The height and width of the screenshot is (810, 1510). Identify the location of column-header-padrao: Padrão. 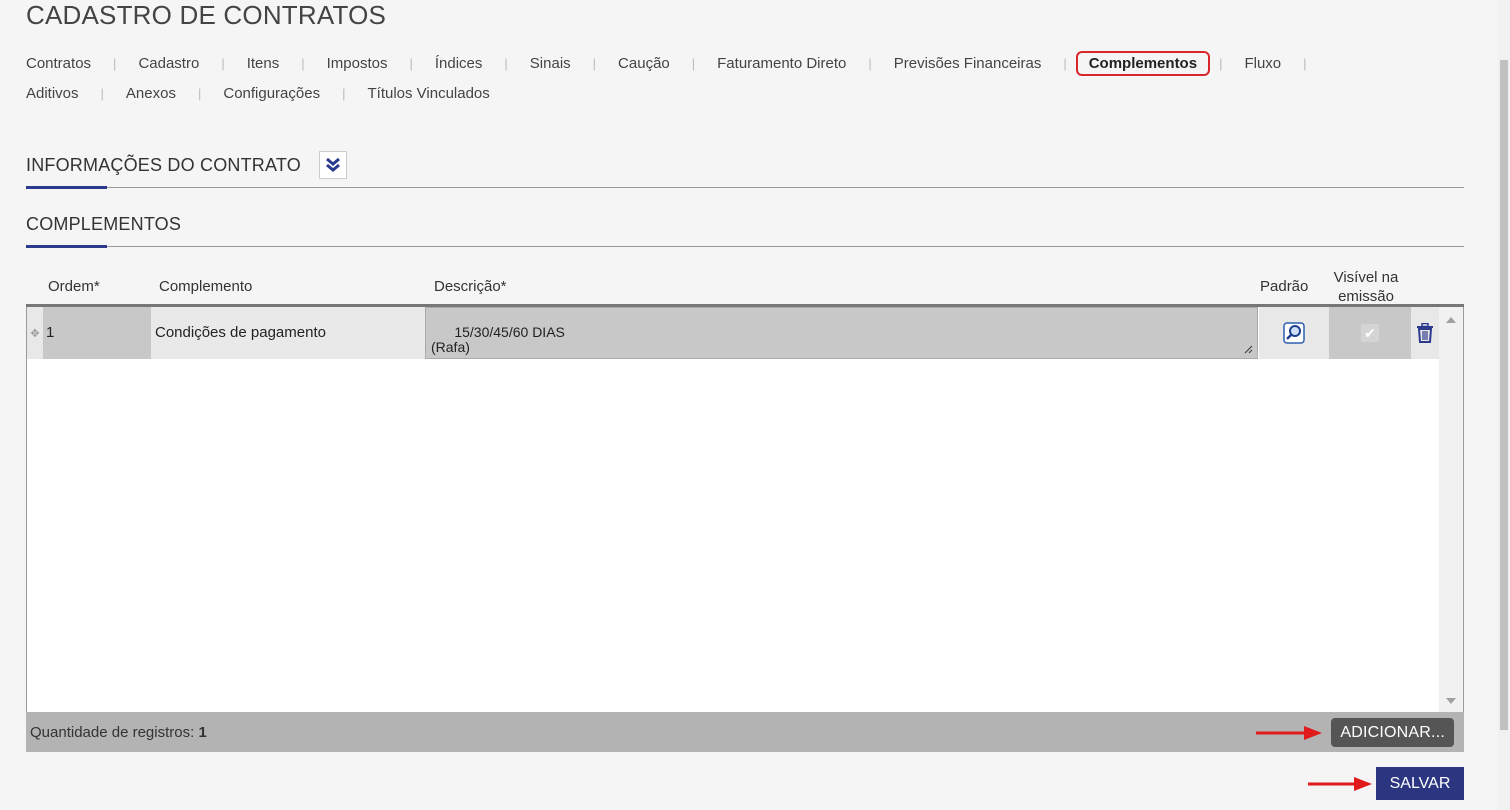
(1284, 286).